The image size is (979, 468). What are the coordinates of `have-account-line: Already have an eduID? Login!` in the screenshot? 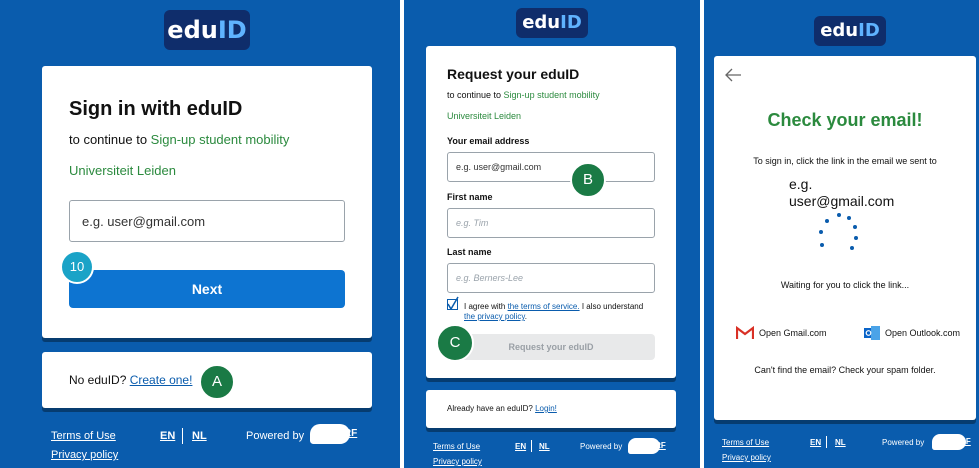 It's located at (502, 408).